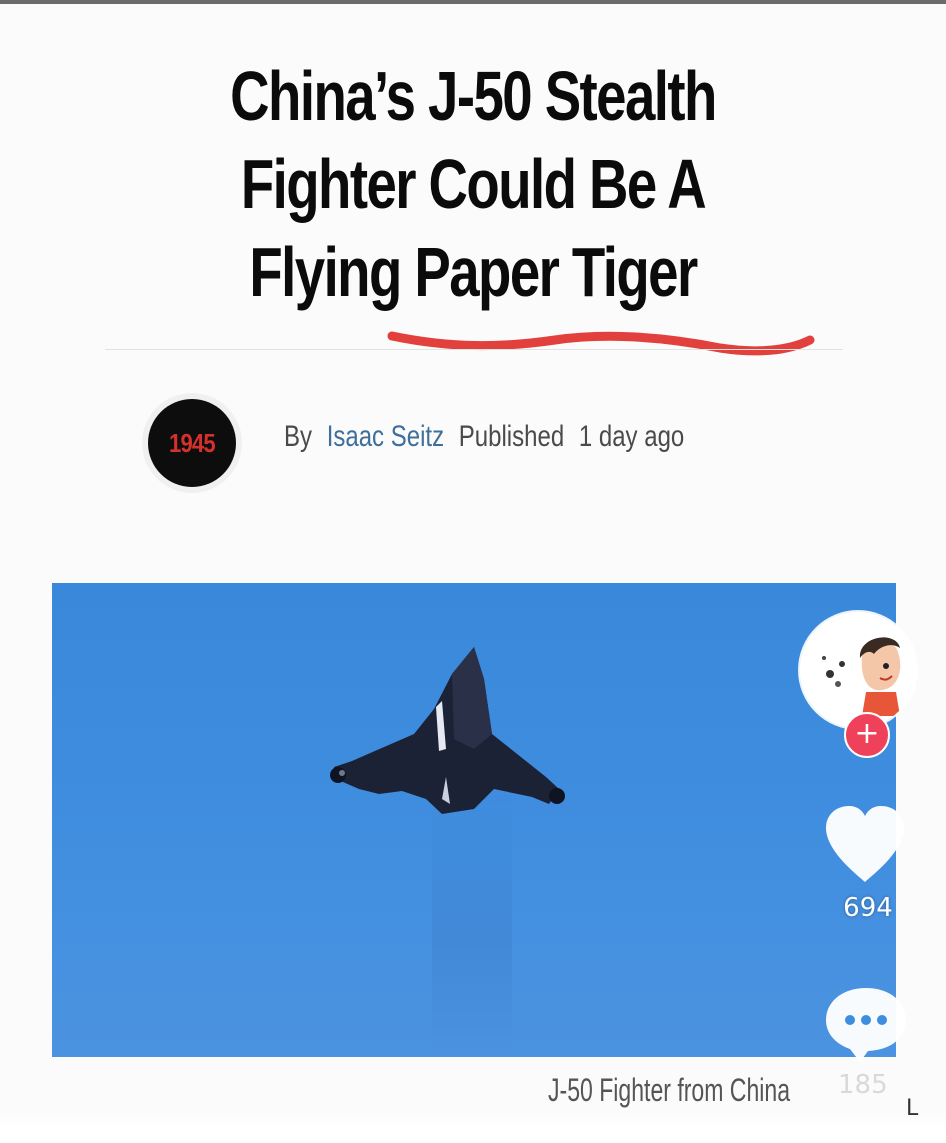  What do you see at coordinates (631, 436) in the screenshot?
I see `published-time: 1 day ago` at bounding box center [631, 436].